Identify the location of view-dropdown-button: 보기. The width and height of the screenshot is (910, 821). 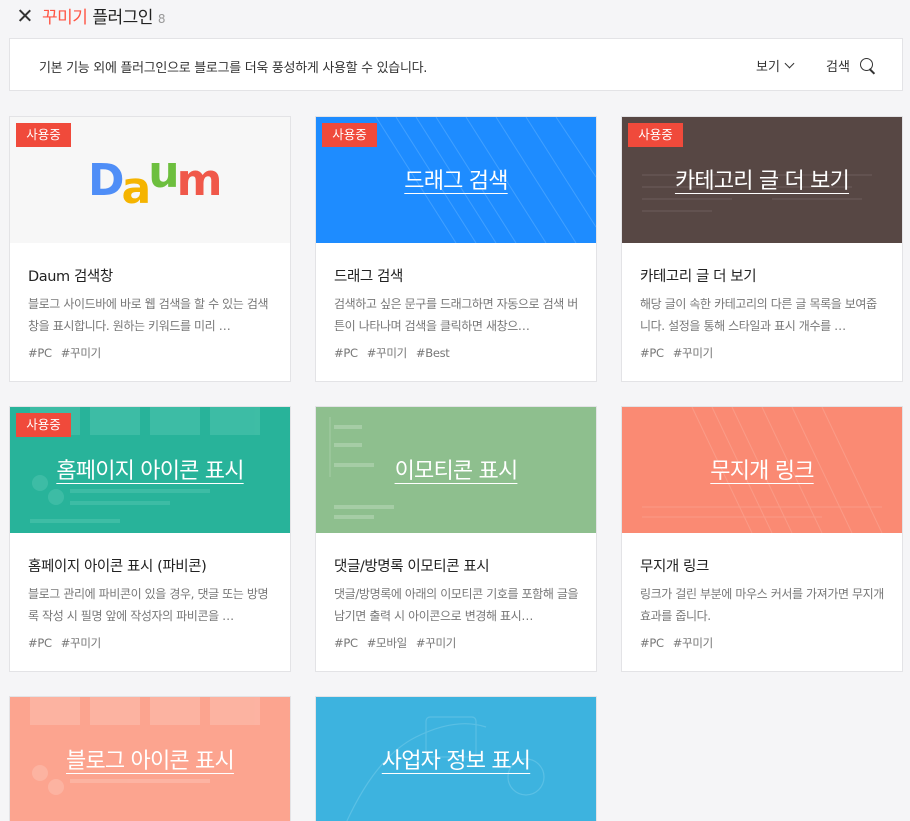
(775, 65).